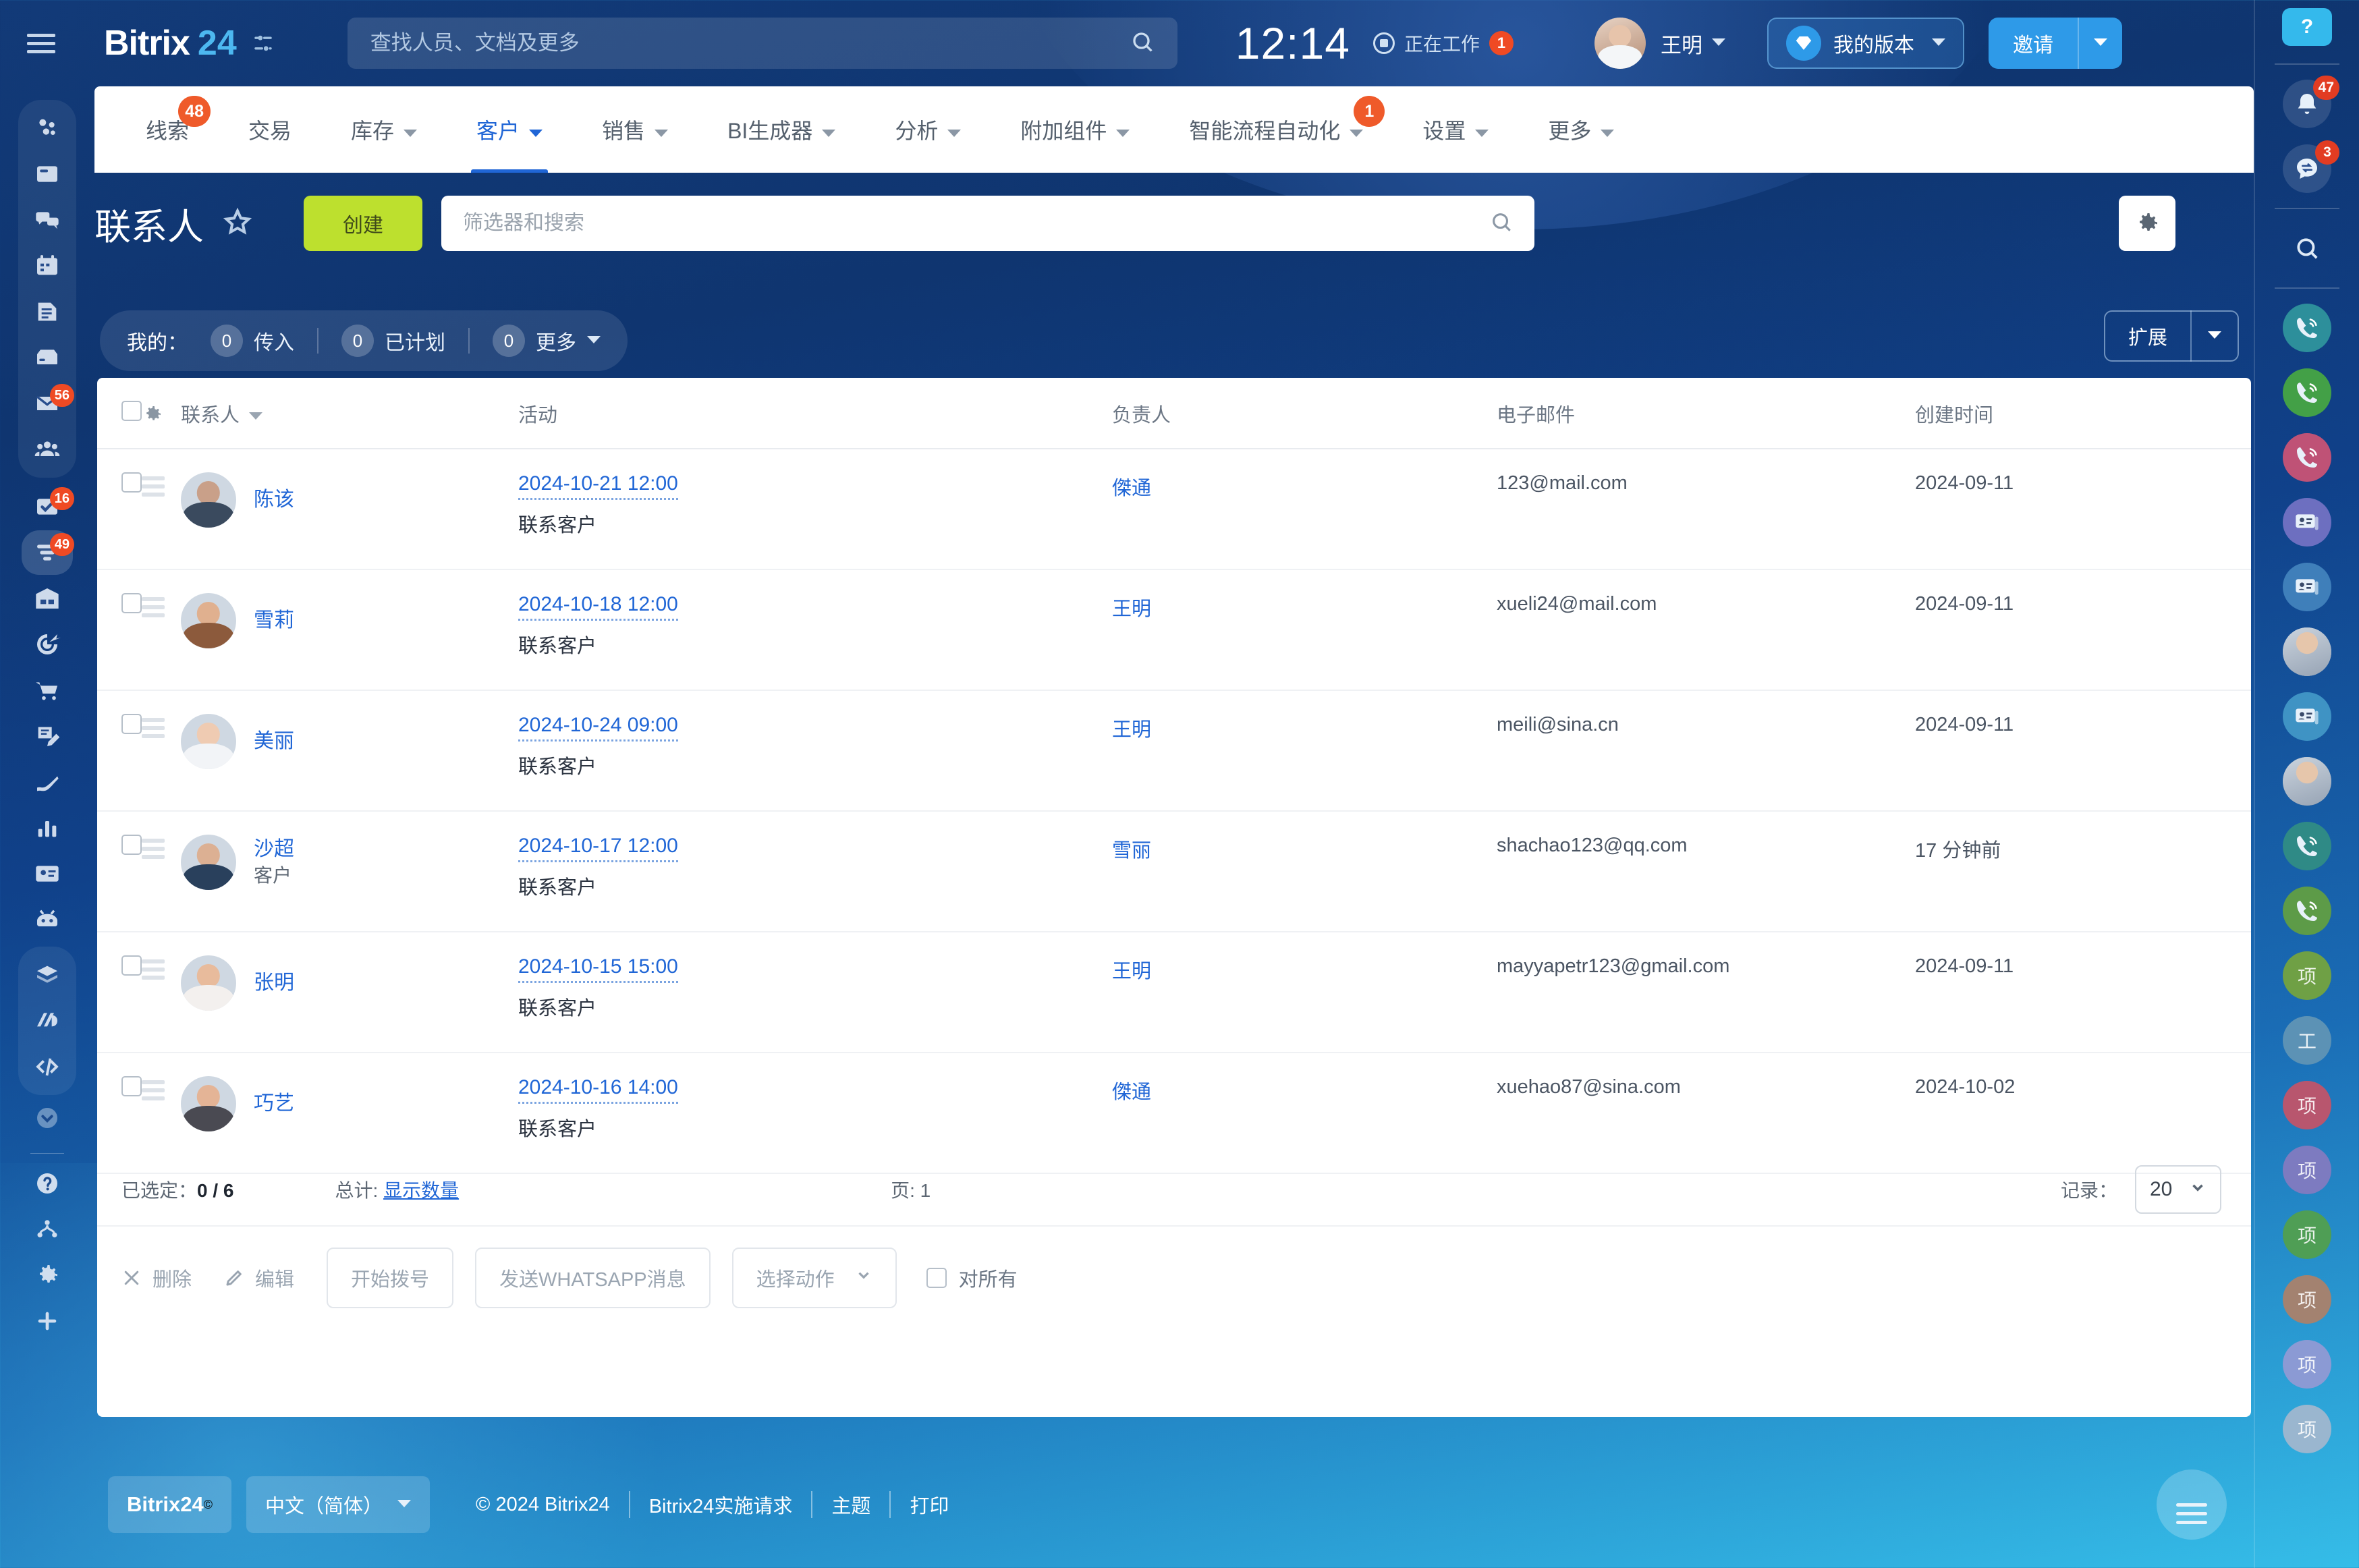 The height and width of the screenshot is (1568, 2359). What do you see at coordinates (48, 828) in the screenshot?
I see `sidebar-item-analytics` at bounding box center [48, 828].